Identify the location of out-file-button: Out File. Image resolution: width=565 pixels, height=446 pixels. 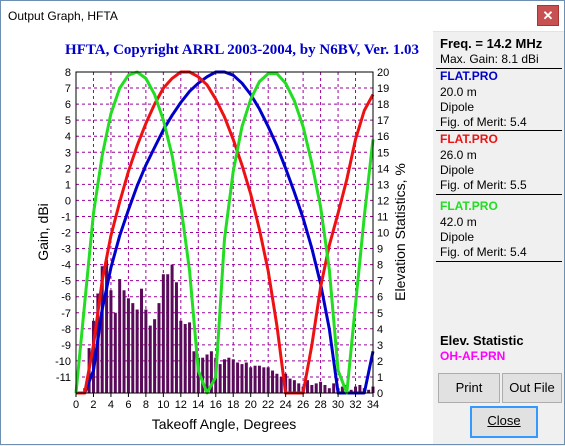
(532, 388).